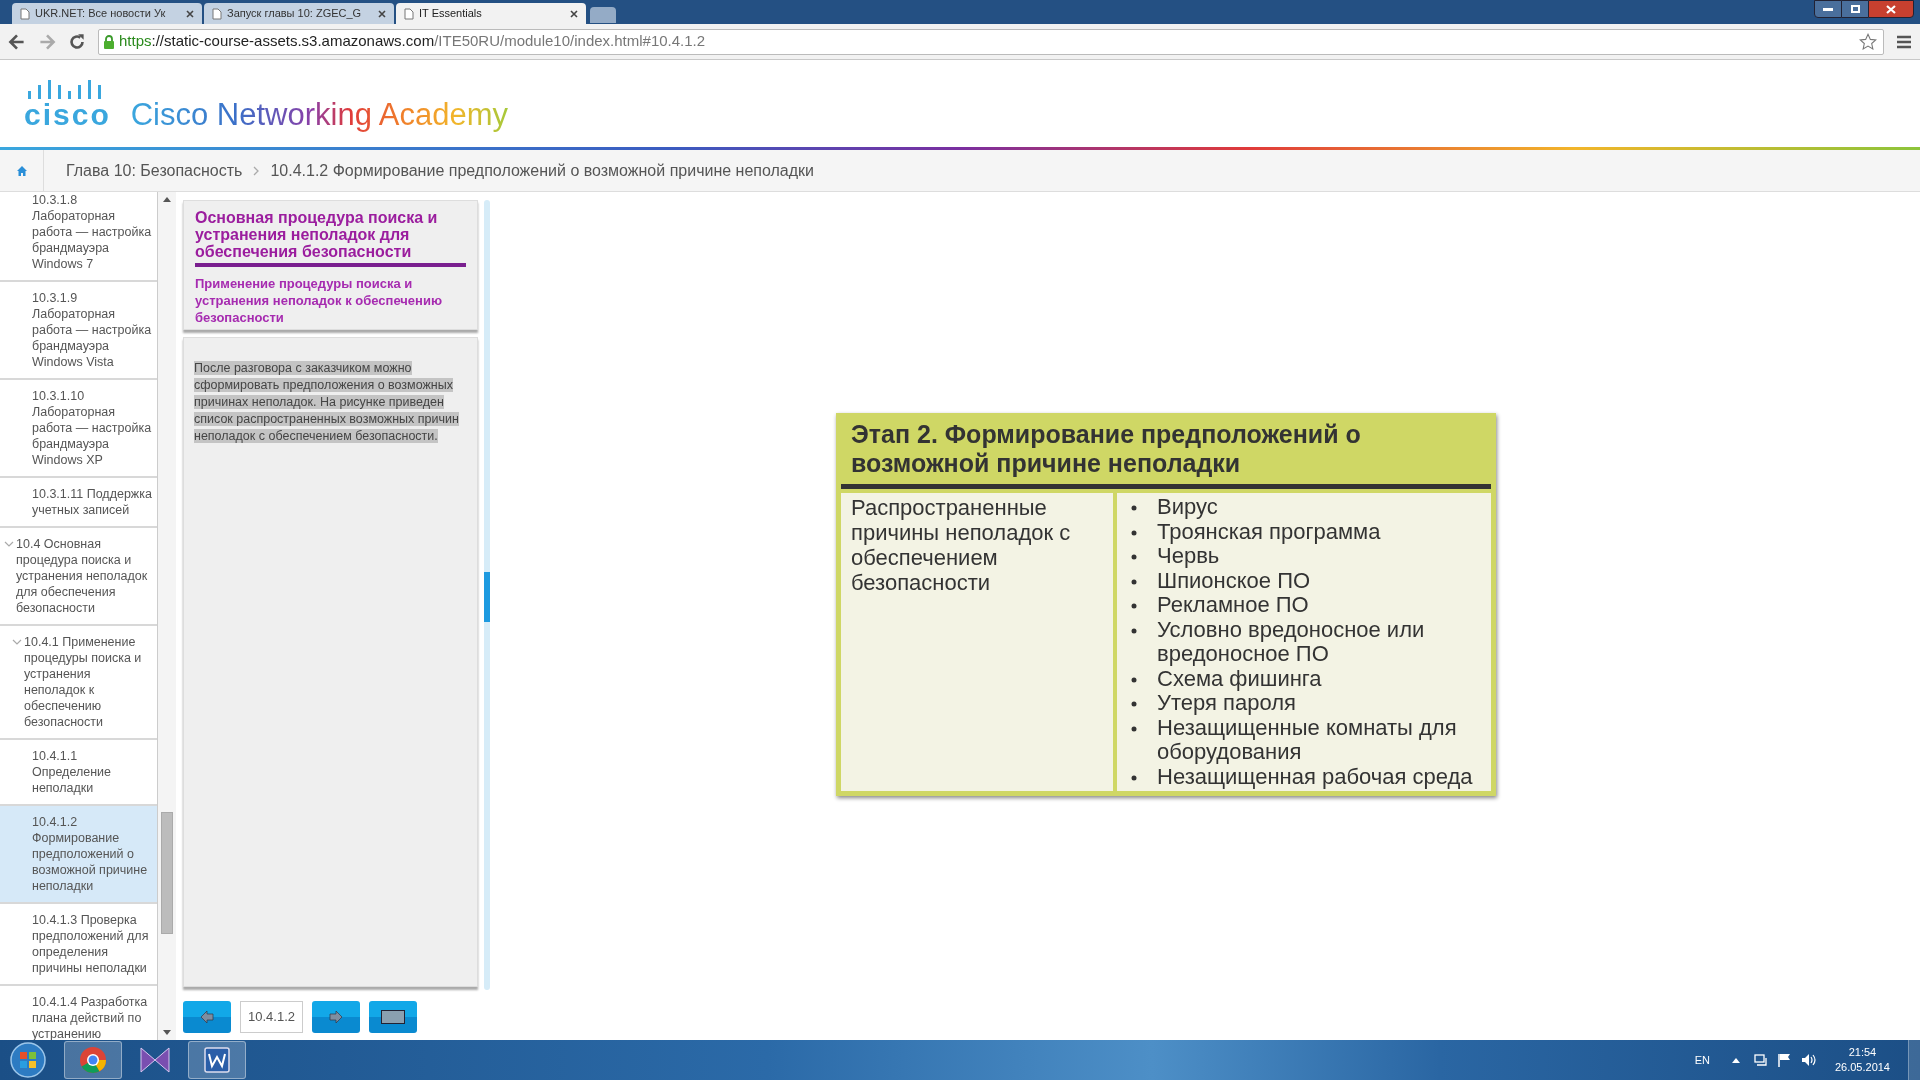 This screenshot has height=1080, width=1920. I want to click on breadcrumb-current: 10.4.1.2 Формирование предположений о возможной причине неполадки, so click(542, 170).